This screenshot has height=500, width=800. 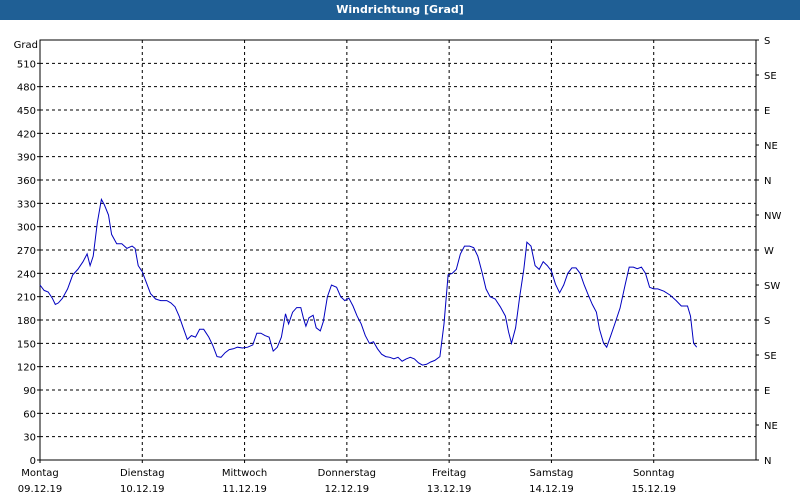 I want to click on y-tick-label: 480, so click(x=26, y=88).